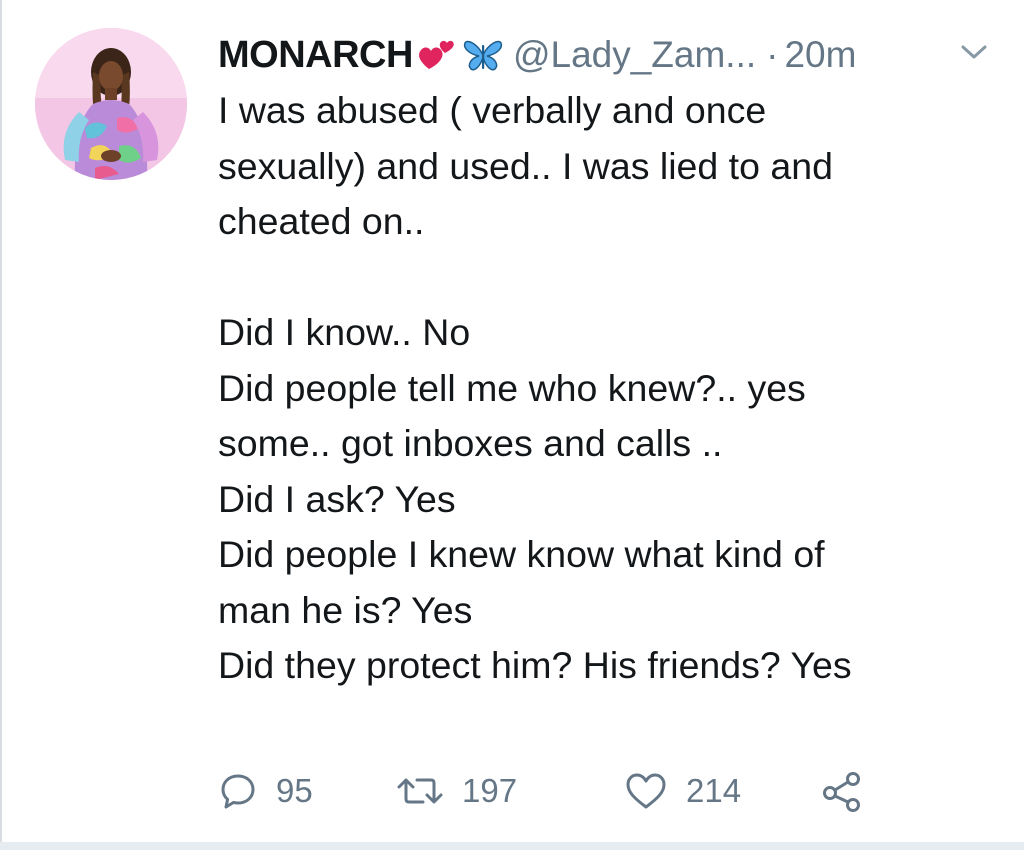 This screenshot has height=850, width=1024. I want to click on chevron-down-icon, so click(974, 52).